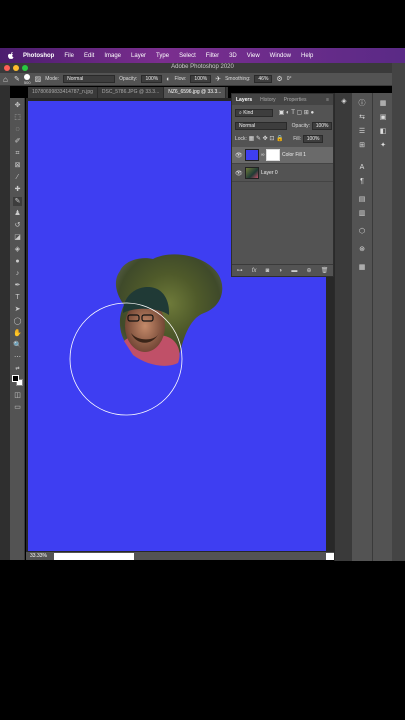 This screenshot has width=405, height=720. What do you see at coordinates (295, 100) in the screenshot?
I see `tab-properties: Properties` at bounding box center [295, 100].